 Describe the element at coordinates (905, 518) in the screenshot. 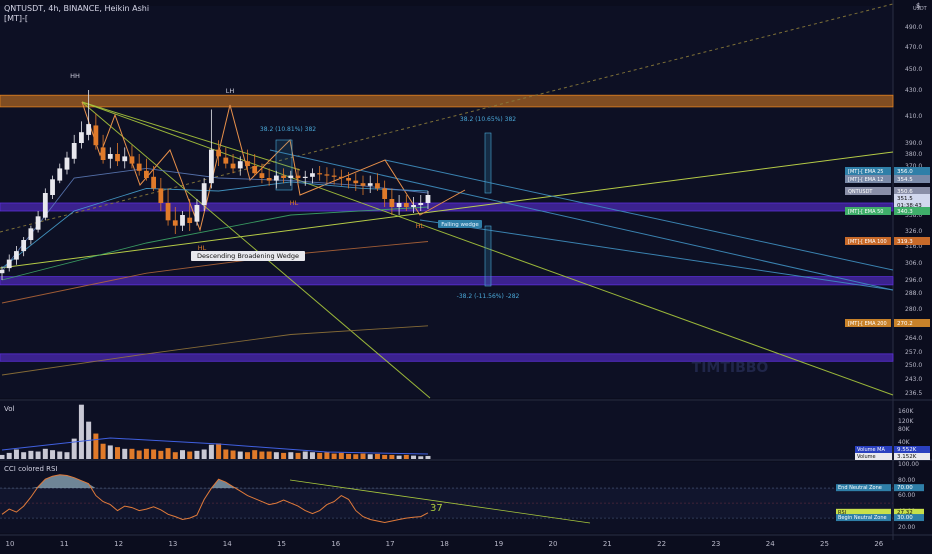

I see `rsi-value-text: 30.00` at that location.